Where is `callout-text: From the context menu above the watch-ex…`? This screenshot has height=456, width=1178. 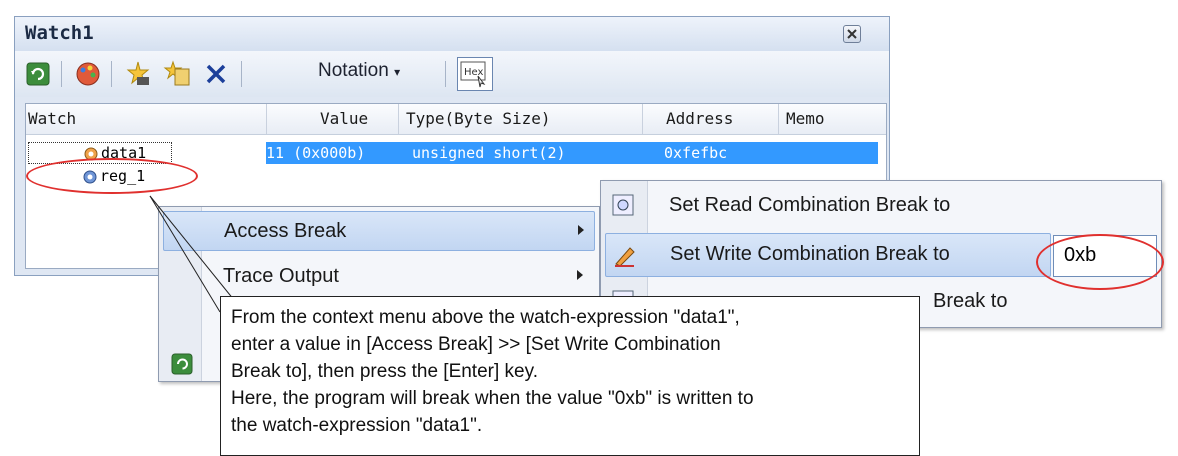
callout-text: From the context menu above the watch-ex… is located at coordinates (485, 317).